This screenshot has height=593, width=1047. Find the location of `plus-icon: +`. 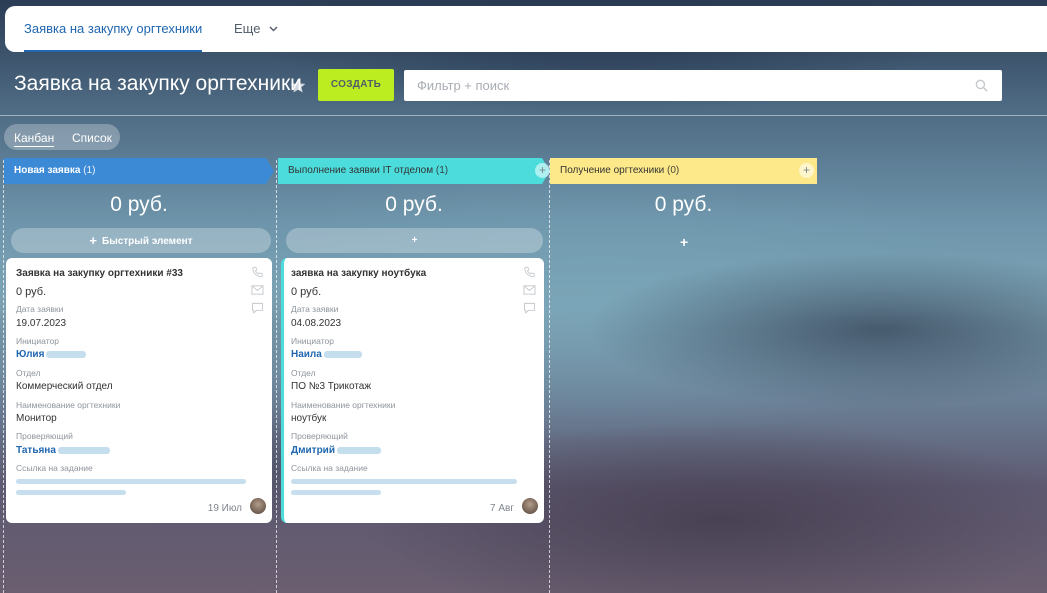

plus-icon: + is located at coordinates (93, 240).